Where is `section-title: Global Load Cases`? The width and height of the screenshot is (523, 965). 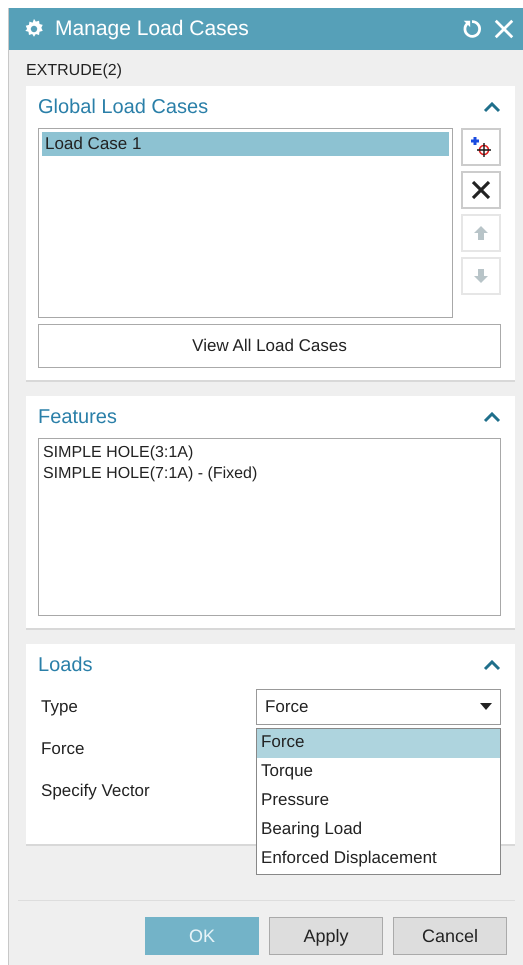 section-title: Global Load Cases is located at coordinates (123, 107).